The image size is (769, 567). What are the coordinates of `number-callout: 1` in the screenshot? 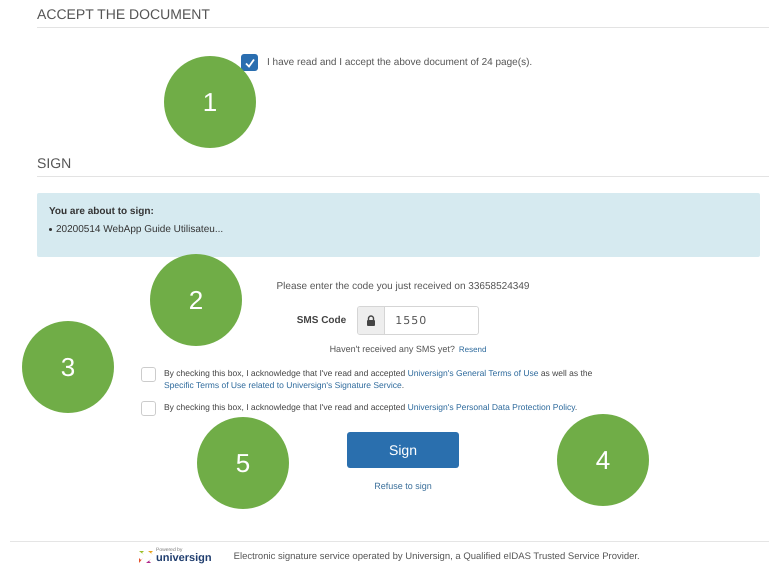 It's located at (210, 102).